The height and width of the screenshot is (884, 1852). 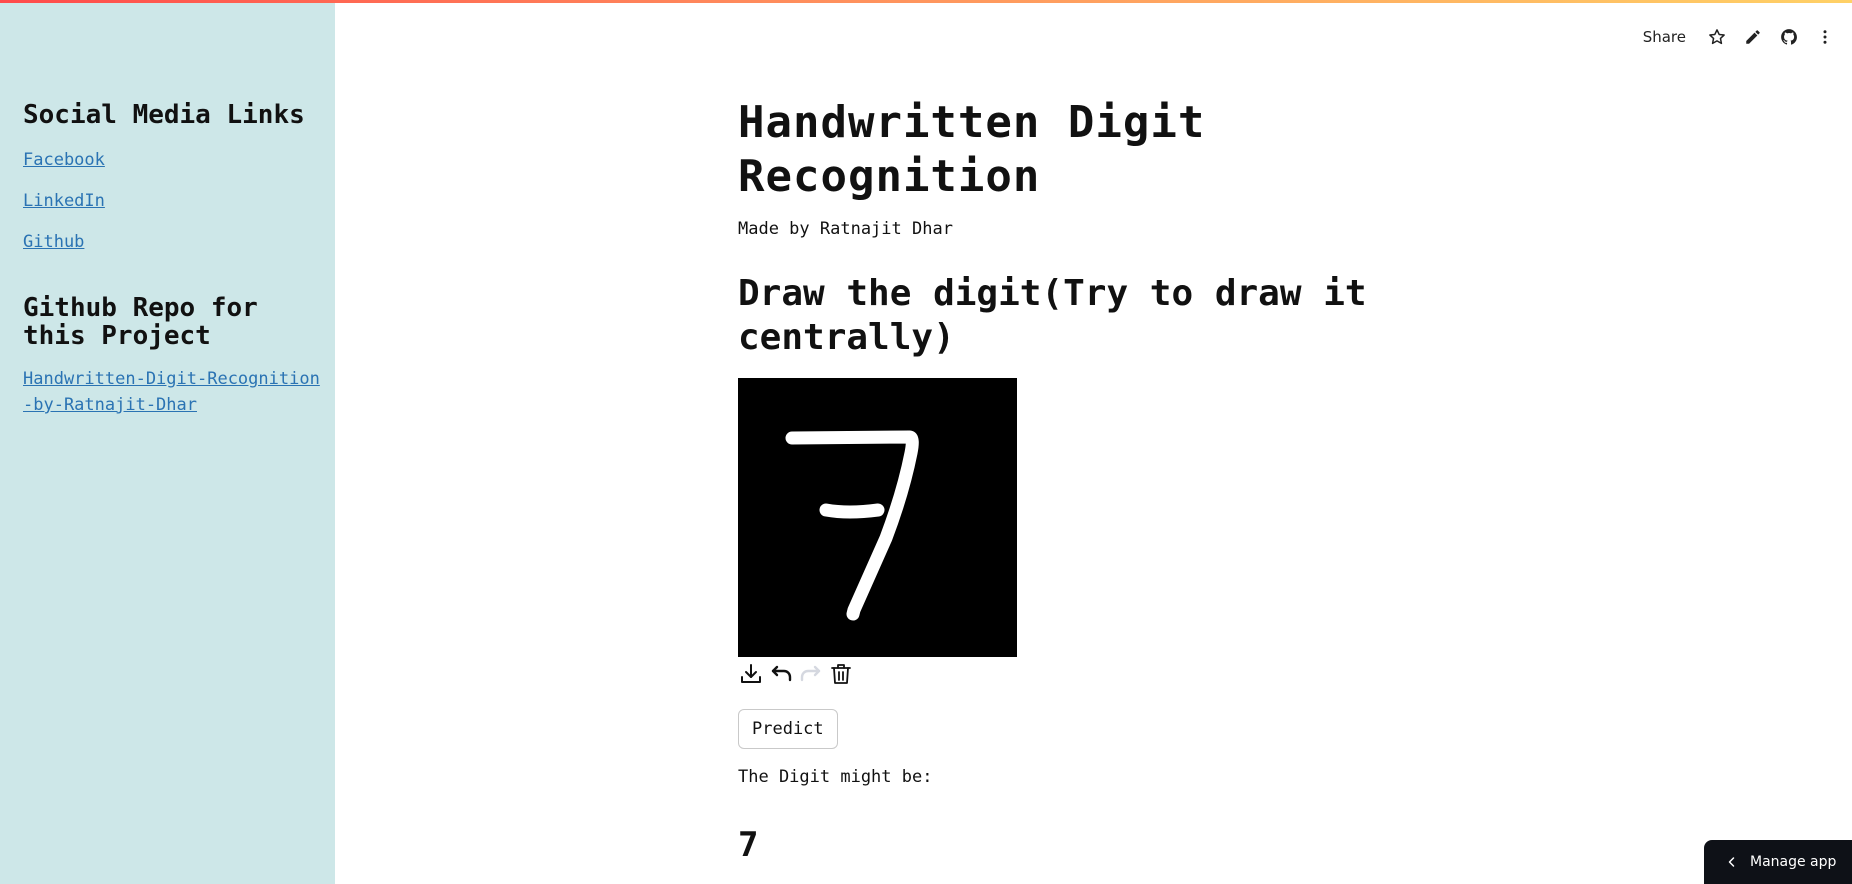 I want to click on result-label: The Digit might be:, so click(x=835, y=777).